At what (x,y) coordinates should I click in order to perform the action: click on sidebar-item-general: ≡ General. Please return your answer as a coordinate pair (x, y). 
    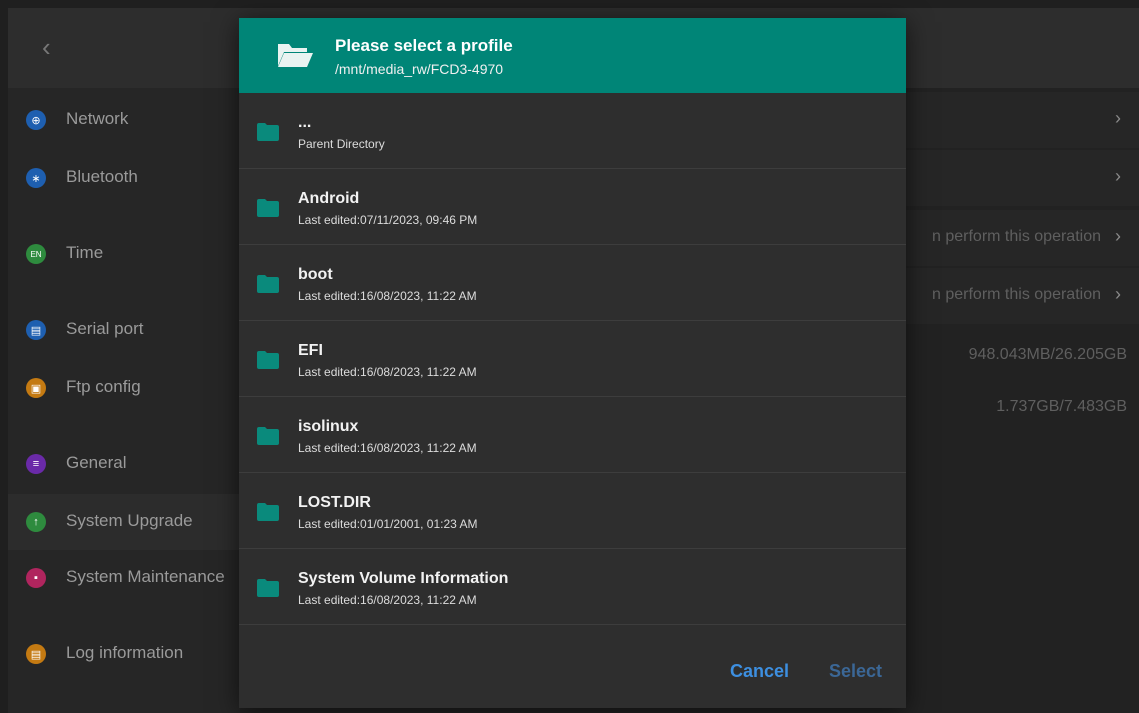
    Looking at the image, I should click on (124, 464).